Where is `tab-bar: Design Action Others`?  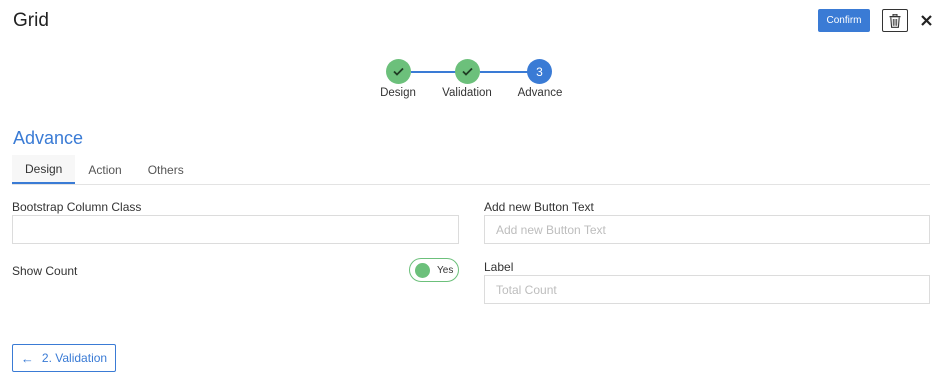 tab-bar: Design Action Others is located at coordinates (104, 169).